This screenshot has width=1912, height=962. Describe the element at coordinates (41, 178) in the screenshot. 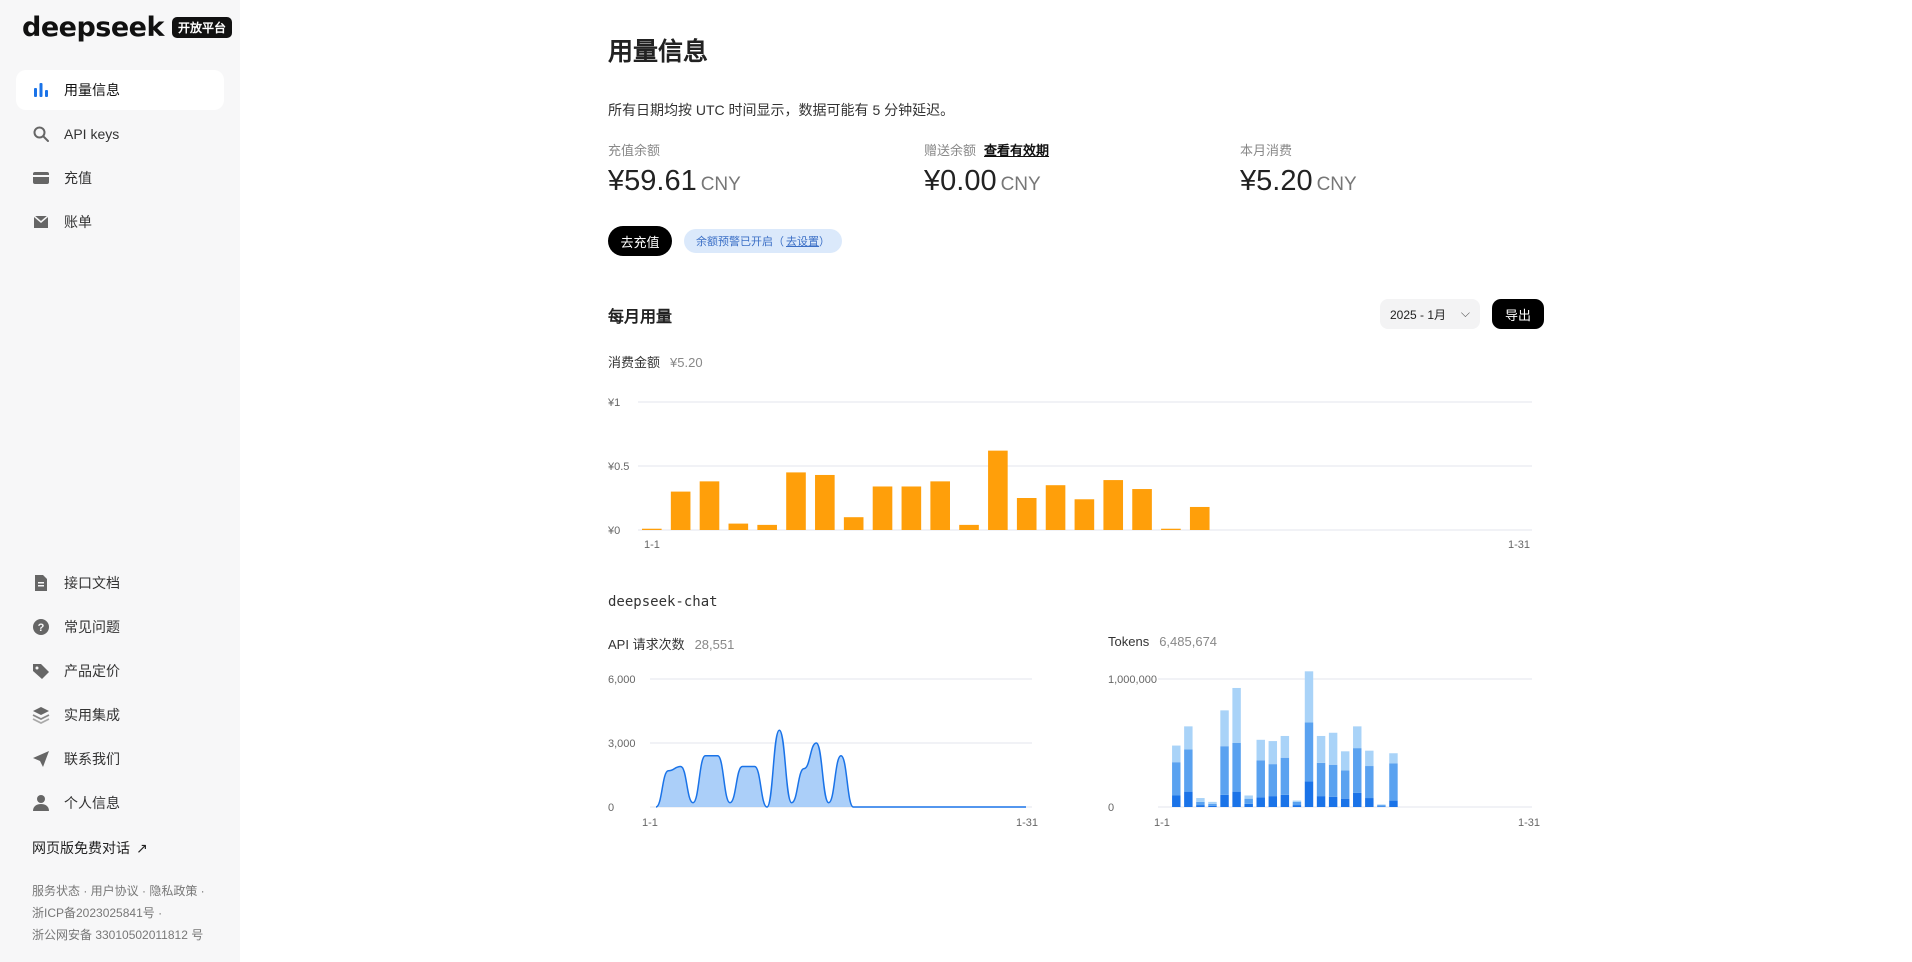

I see `card-icon` at that location.